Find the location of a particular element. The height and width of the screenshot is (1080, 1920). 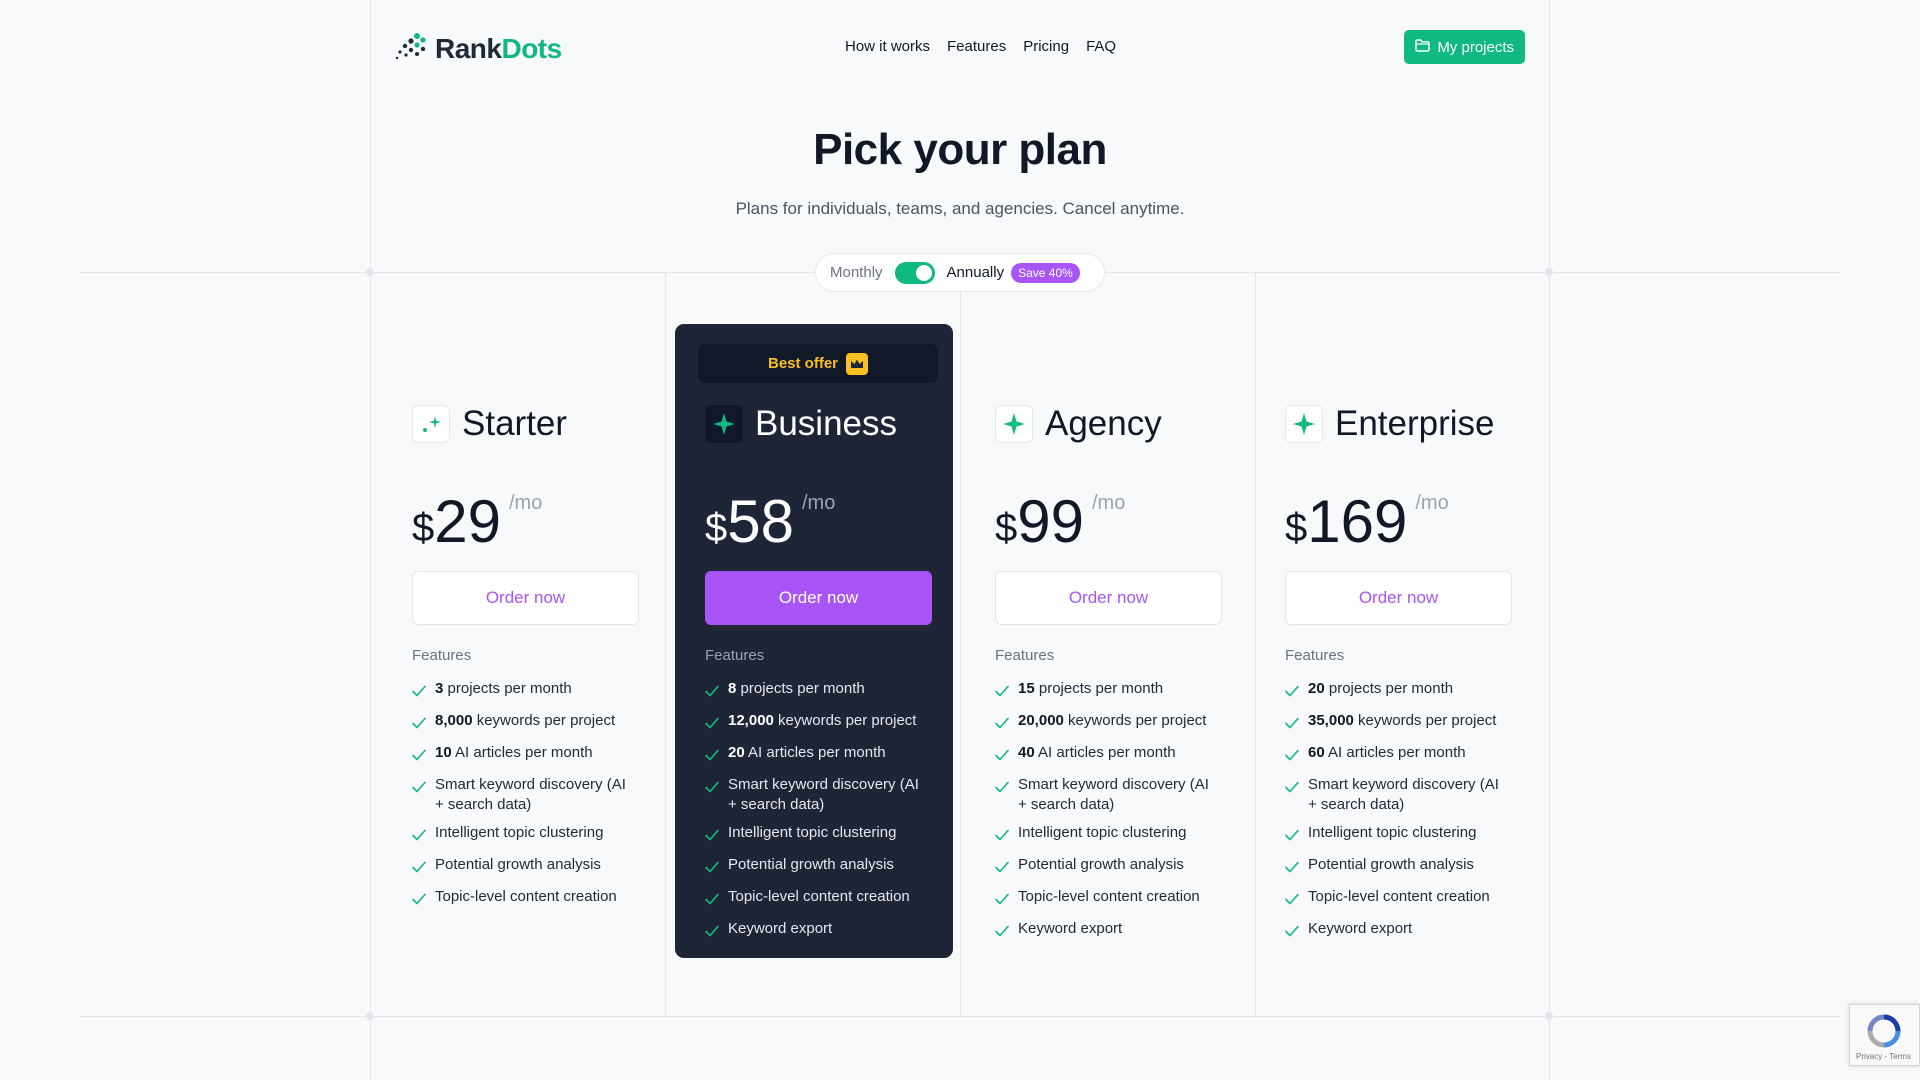

my-projects-button: My projects is located at coordinates (1464, 47).